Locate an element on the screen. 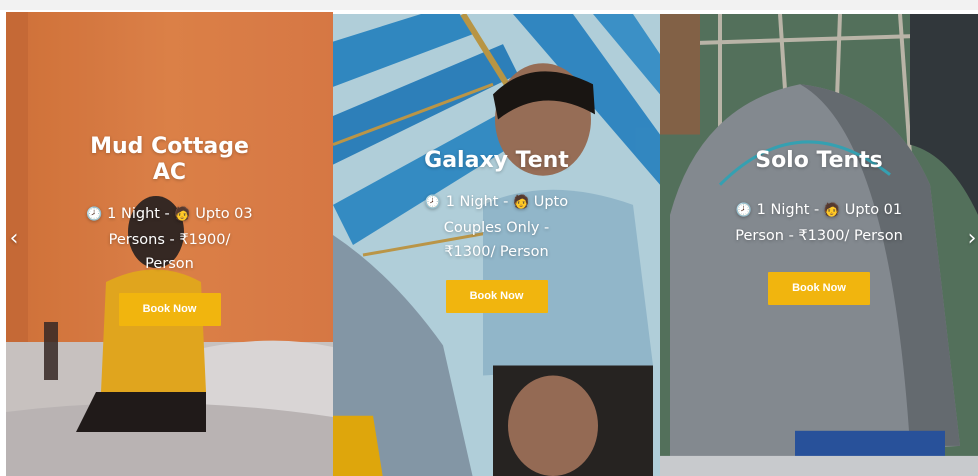  carousel-next-arrow-icon: › is located at coordinates (970, 239).